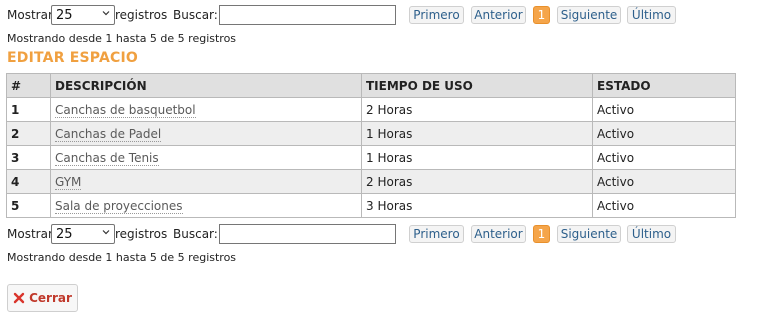 The image size is (761, 323). I want to click on row-desc-link: Canchas de basquetbol, so click(125, 110).